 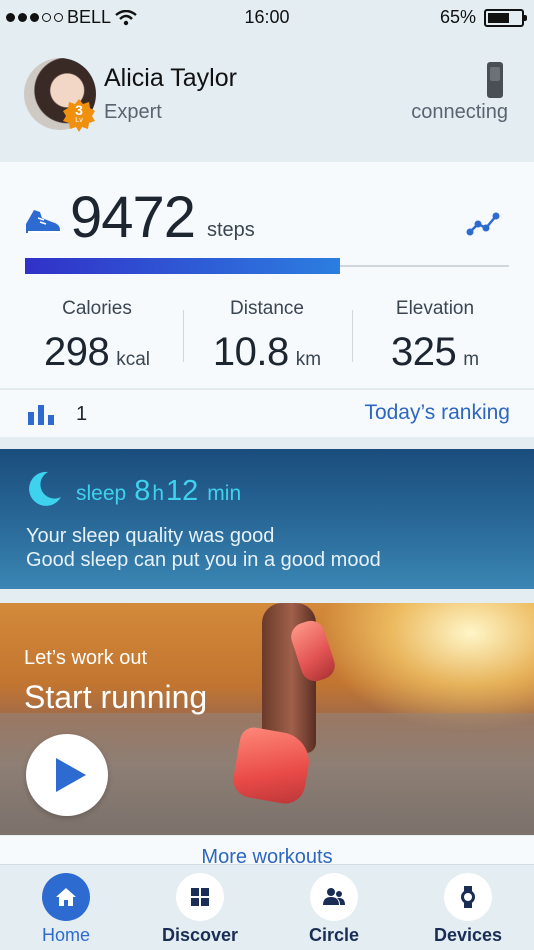 What do you see at coordinates (133, 112) in the screenshot?
I see `user-rank: Expert` at bounding box center [133, 112].